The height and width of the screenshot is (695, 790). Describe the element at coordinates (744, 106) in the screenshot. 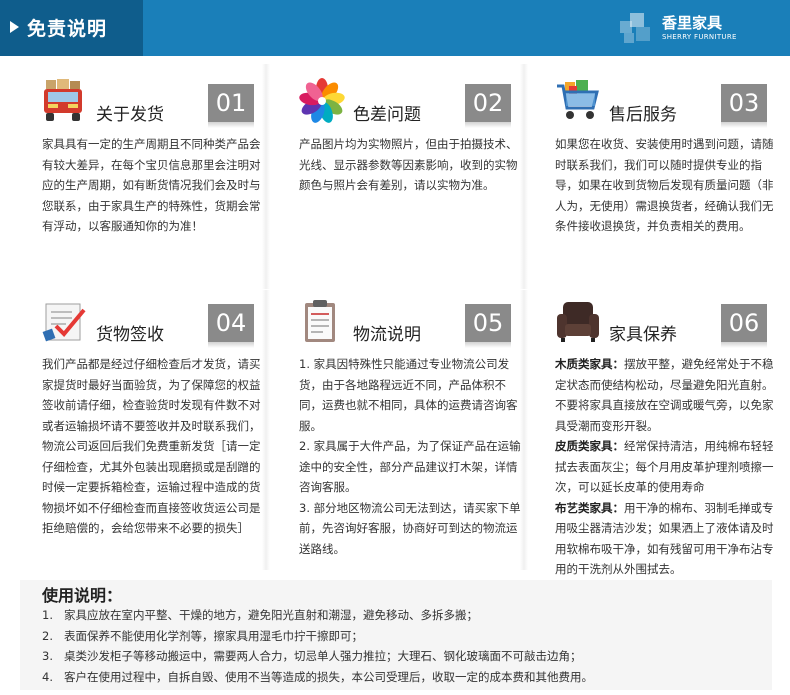

I see `card-number-badge: 03` at that location.